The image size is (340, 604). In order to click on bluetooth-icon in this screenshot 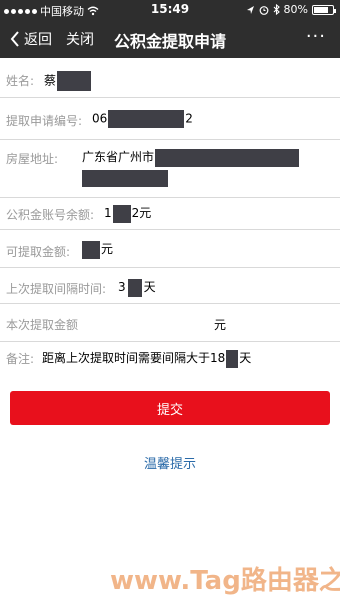, I will do `click(276, 9)`.